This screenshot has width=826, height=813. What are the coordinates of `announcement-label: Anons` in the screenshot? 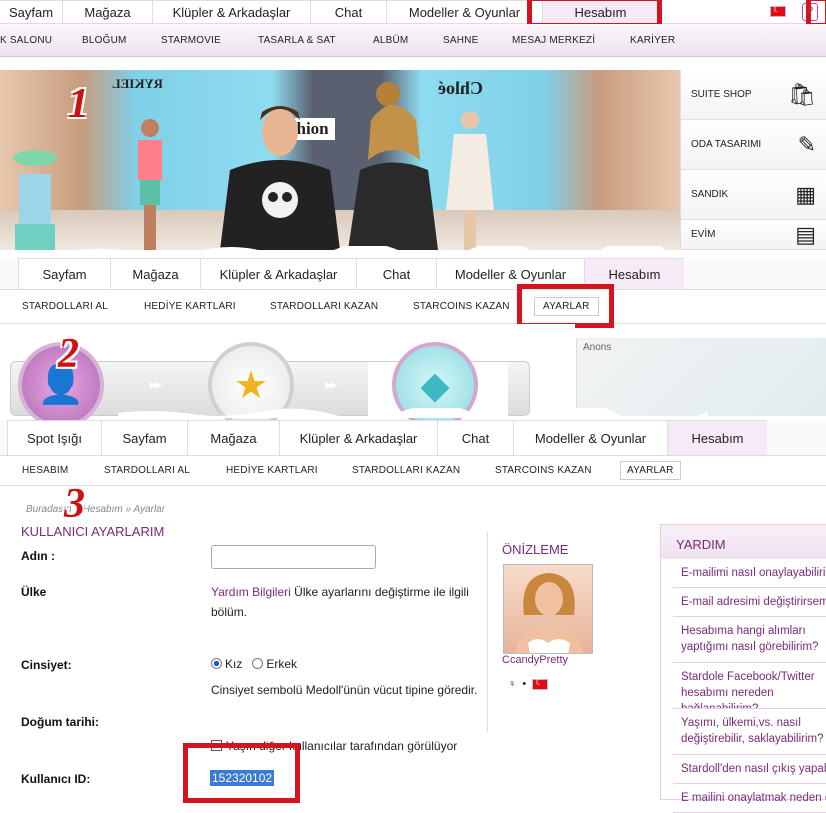 It's located at (597, 347).